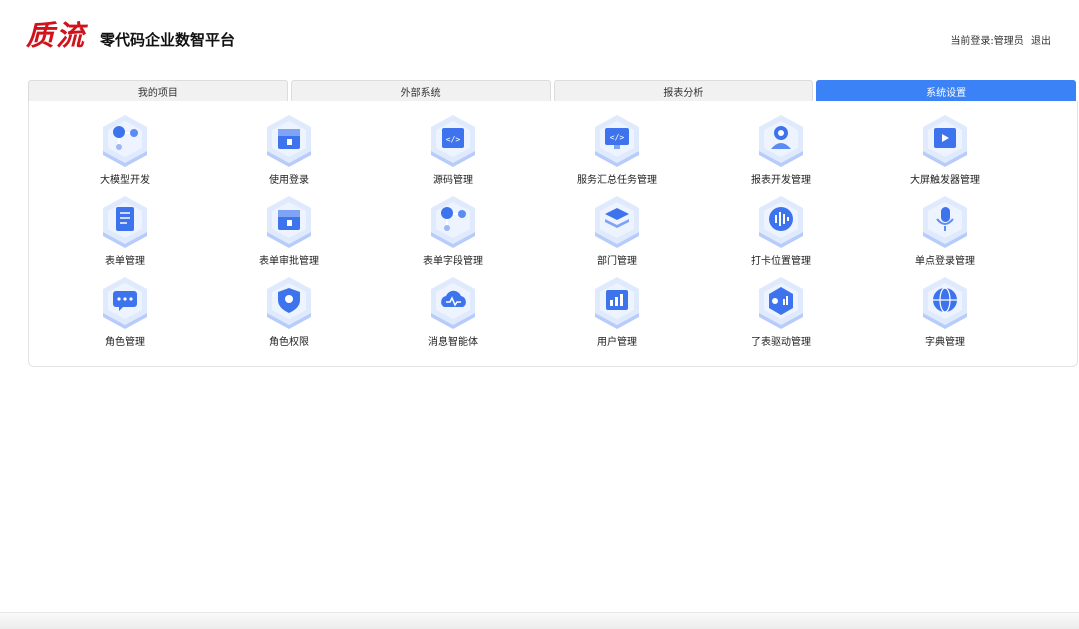  What do you see at coordinates (289, 180) in the screenshot?
I see `module-label: 使用登录` at bounding box center [289, 180].